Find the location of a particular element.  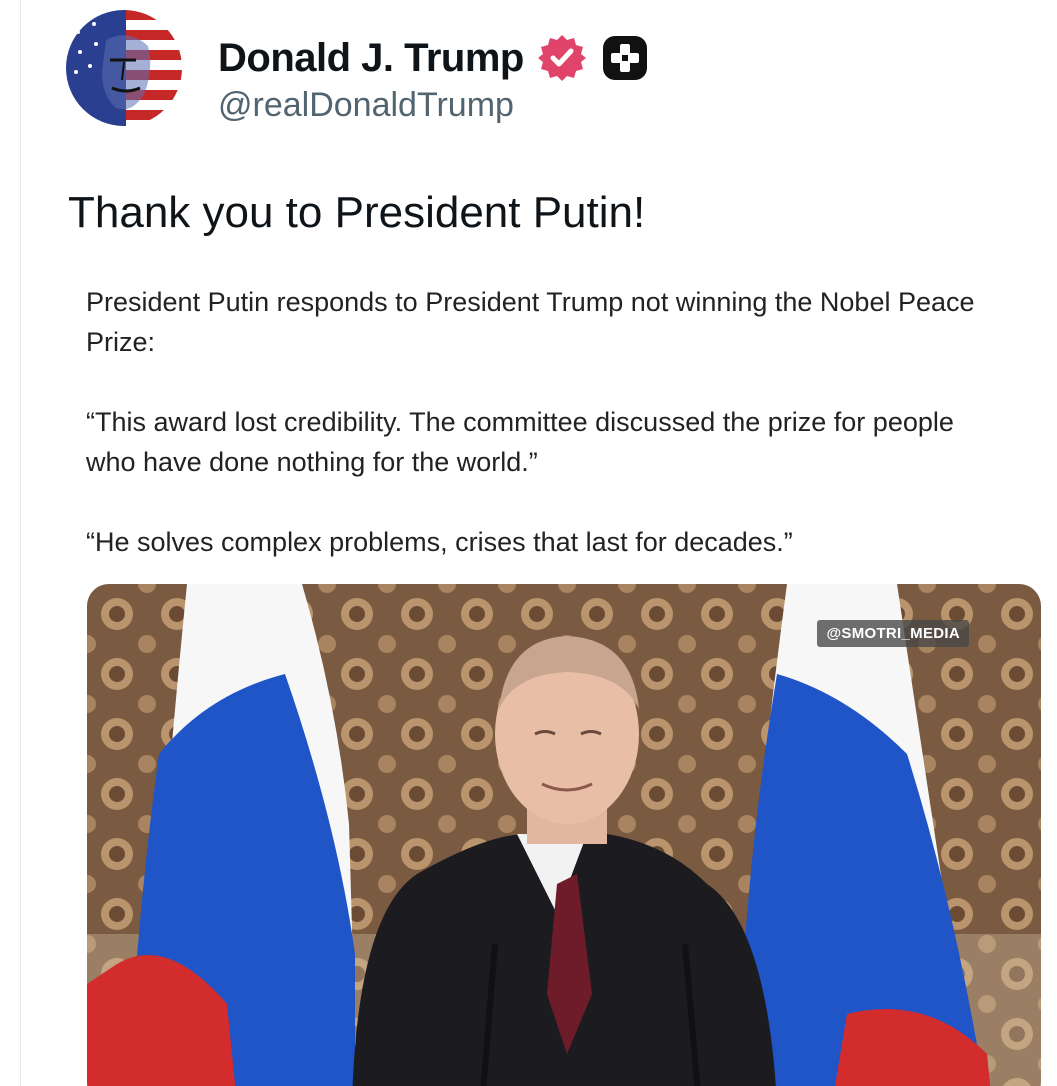

verified-badge-icon is located at coordinates (562, 58).